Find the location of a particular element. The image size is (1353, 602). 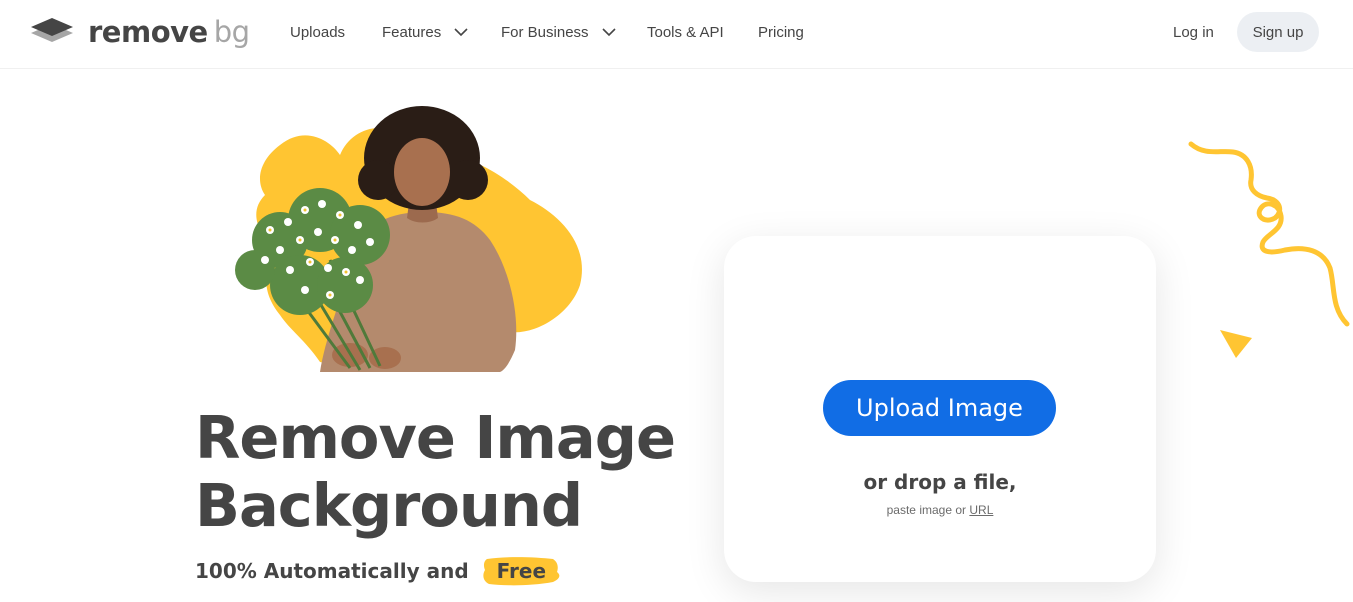

paste-text: paste image or is located at coordinates (926, 510).